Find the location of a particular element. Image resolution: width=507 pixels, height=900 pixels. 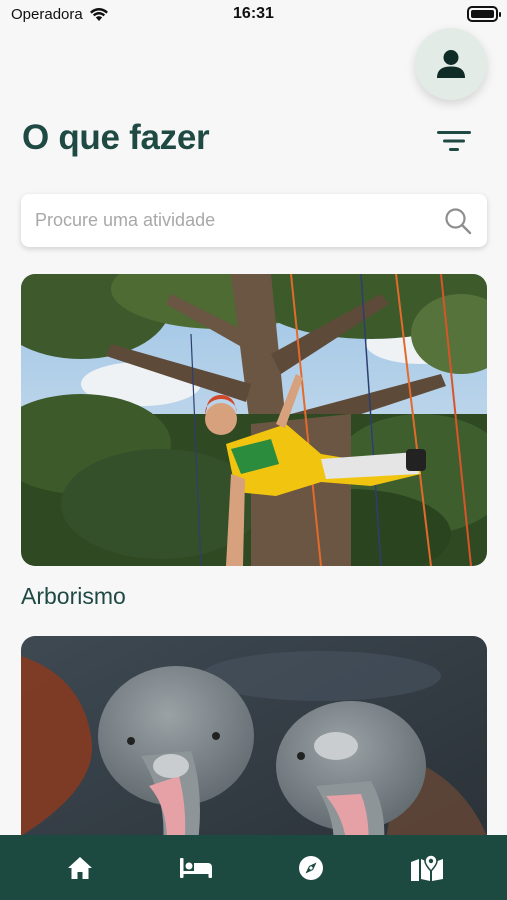

nav-accommodation is located at coordinates (196, 868).